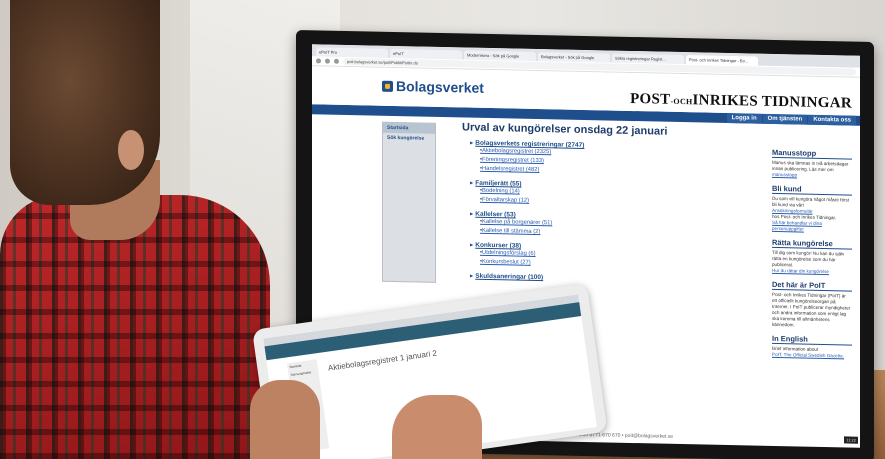 The width and height of the screenshot is (885, 459). Describe the element at coordinates (812, 153) in the screenshot. I see `sidebar-heading: Manusstopp` at that location.